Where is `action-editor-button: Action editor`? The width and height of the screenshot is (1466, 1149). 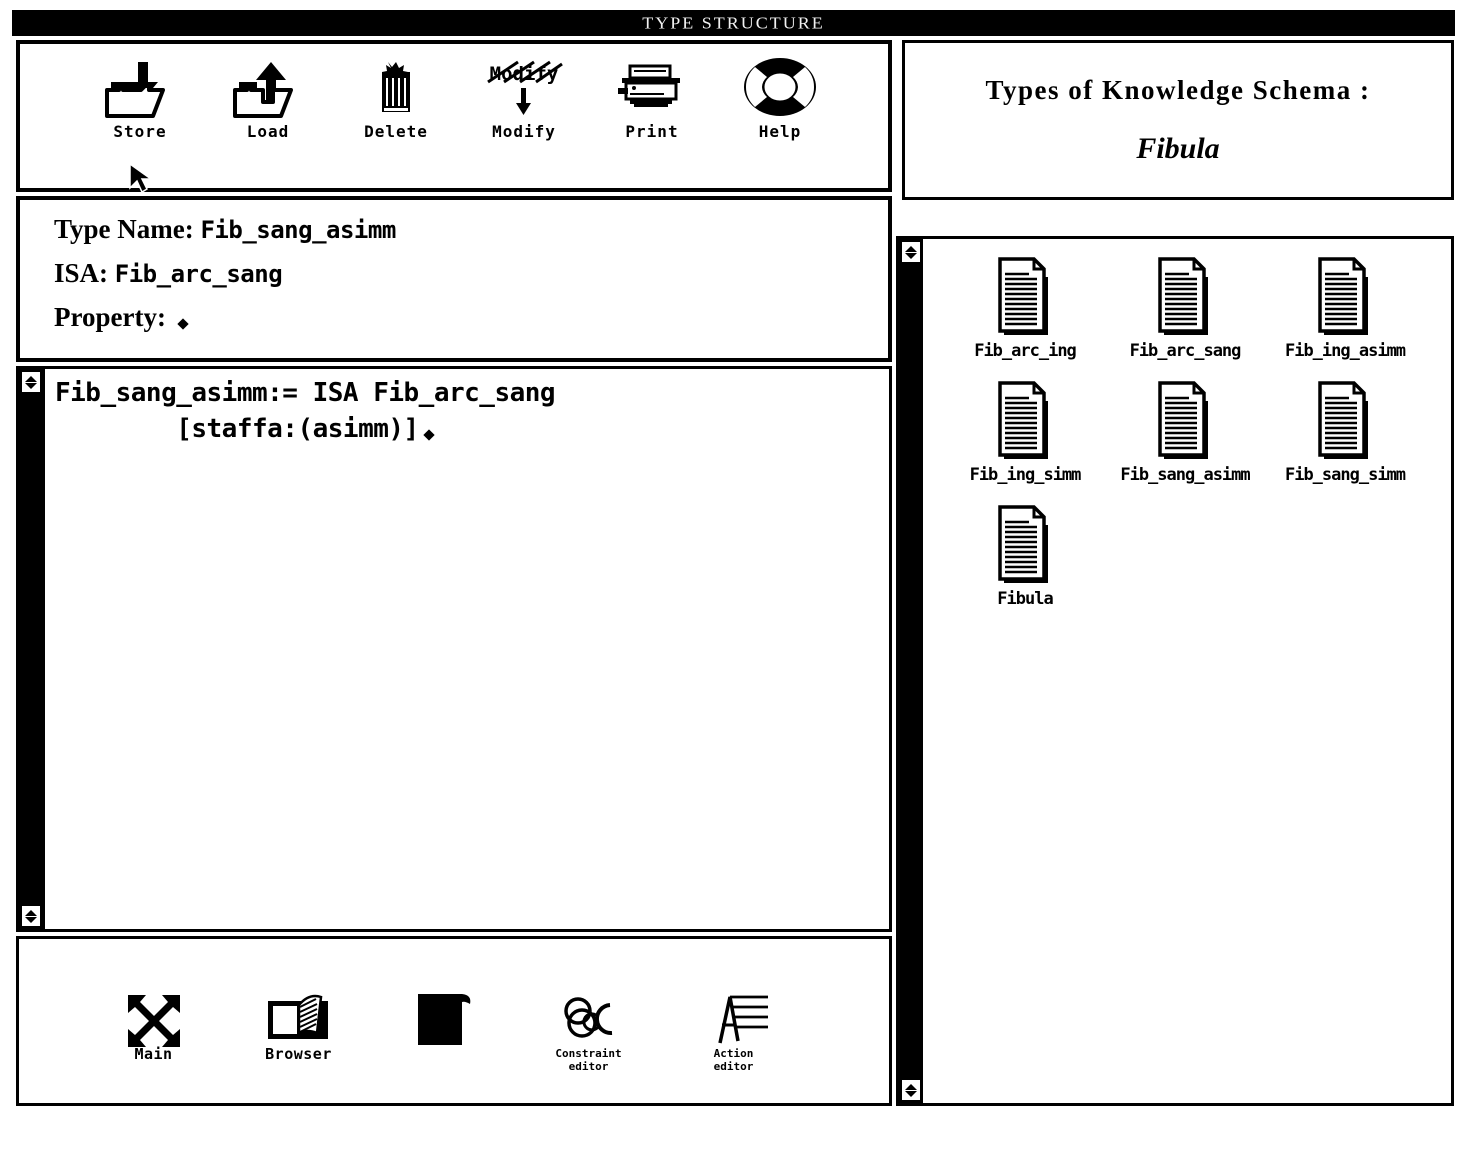 action-editor-button: Action editor is located at coordinates (733, 1031).